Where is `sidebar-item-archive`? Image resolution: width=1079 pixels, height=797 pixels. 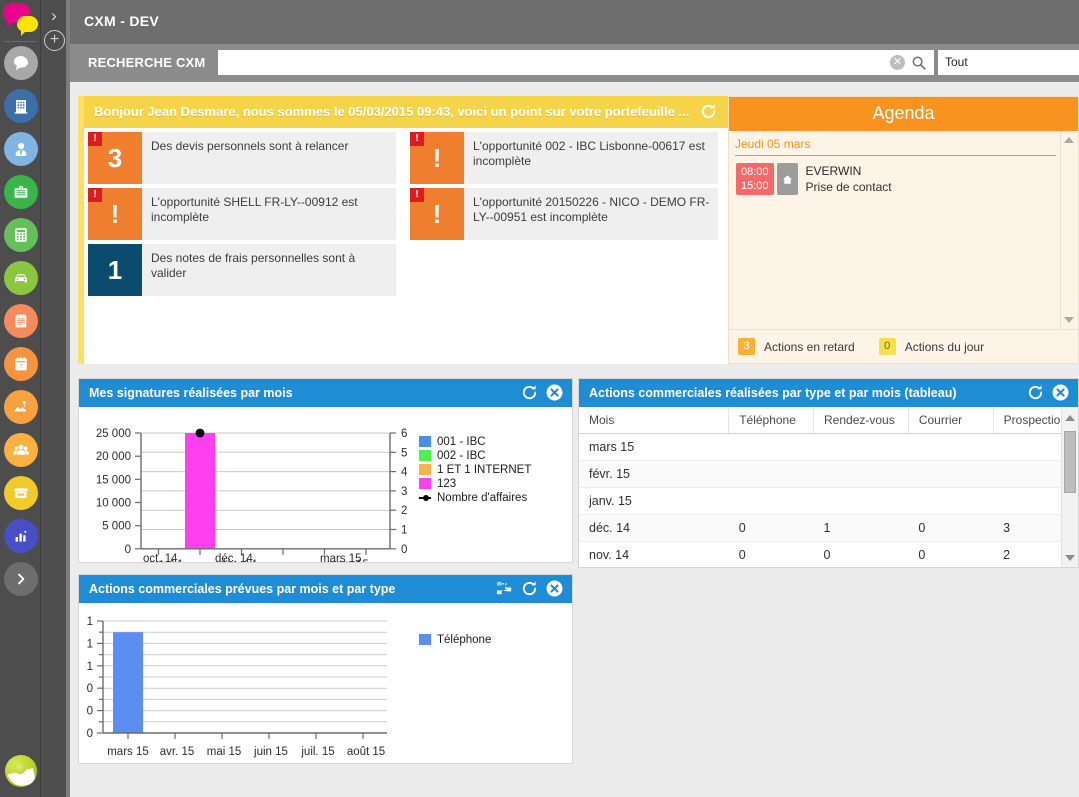
sidebar-item-archive is located at coordinates (21, 493).